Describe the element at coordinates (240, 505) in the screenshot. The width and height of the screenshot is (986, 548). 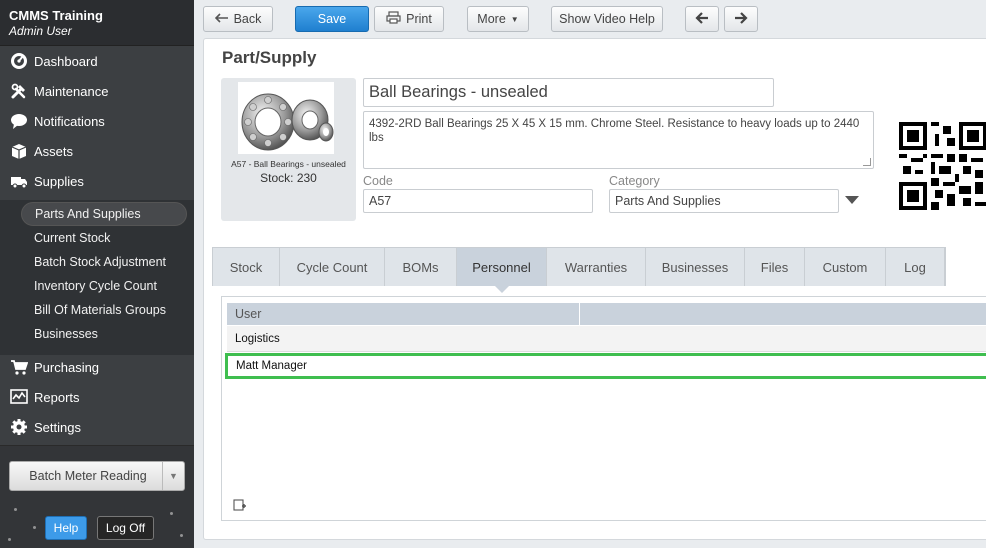
I see `add-record-icon` at that location.